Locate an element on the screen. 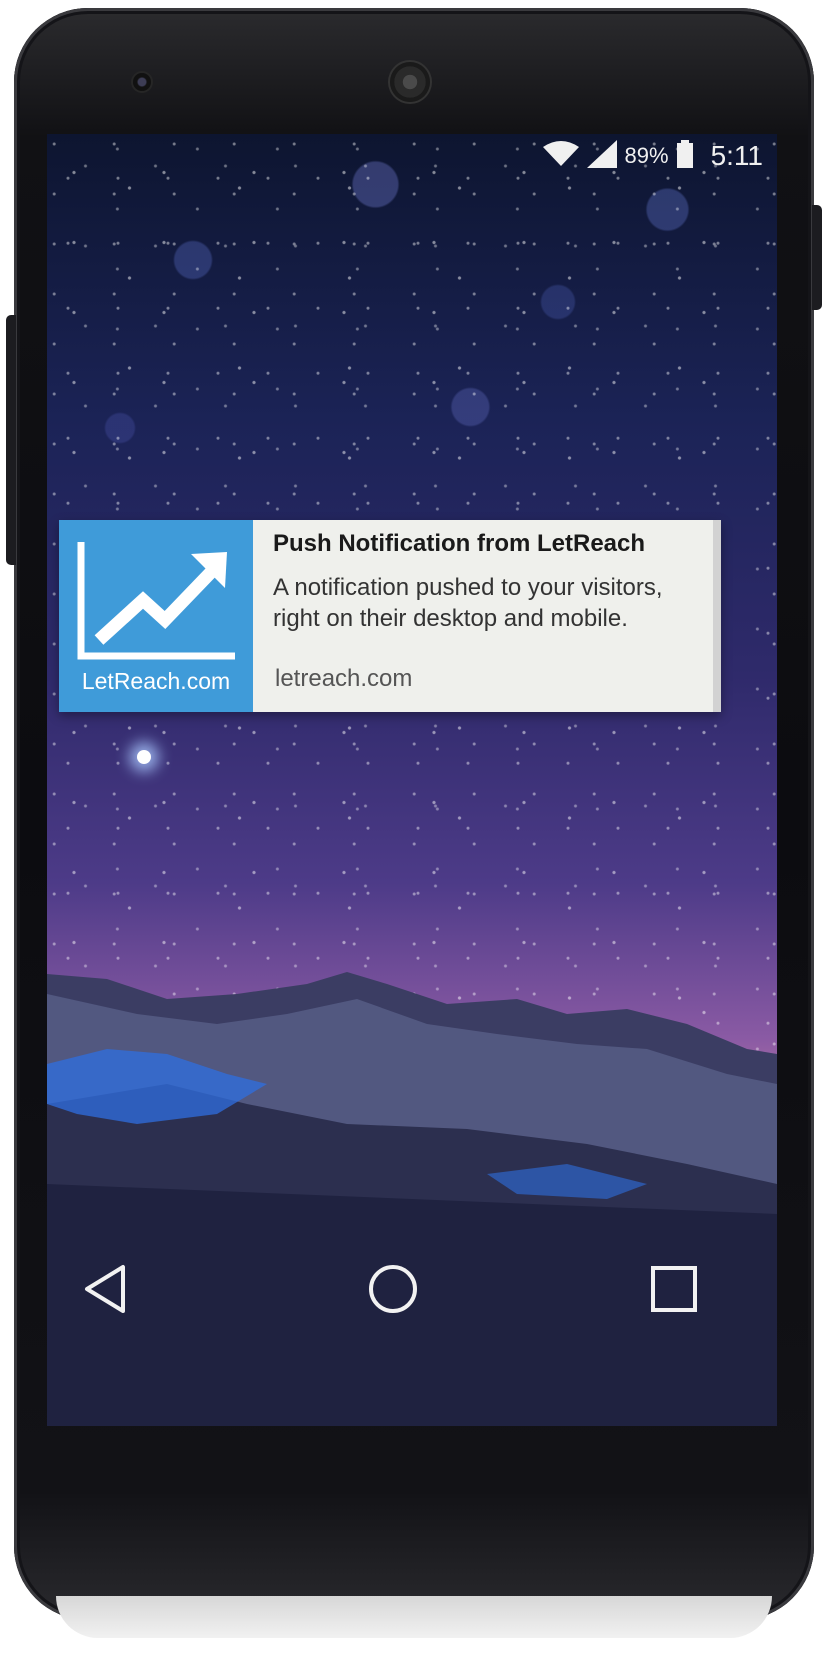 The width and height of the screenshot is (827, 1653). recent-apps-icon is located at coordinates (674, 1289).